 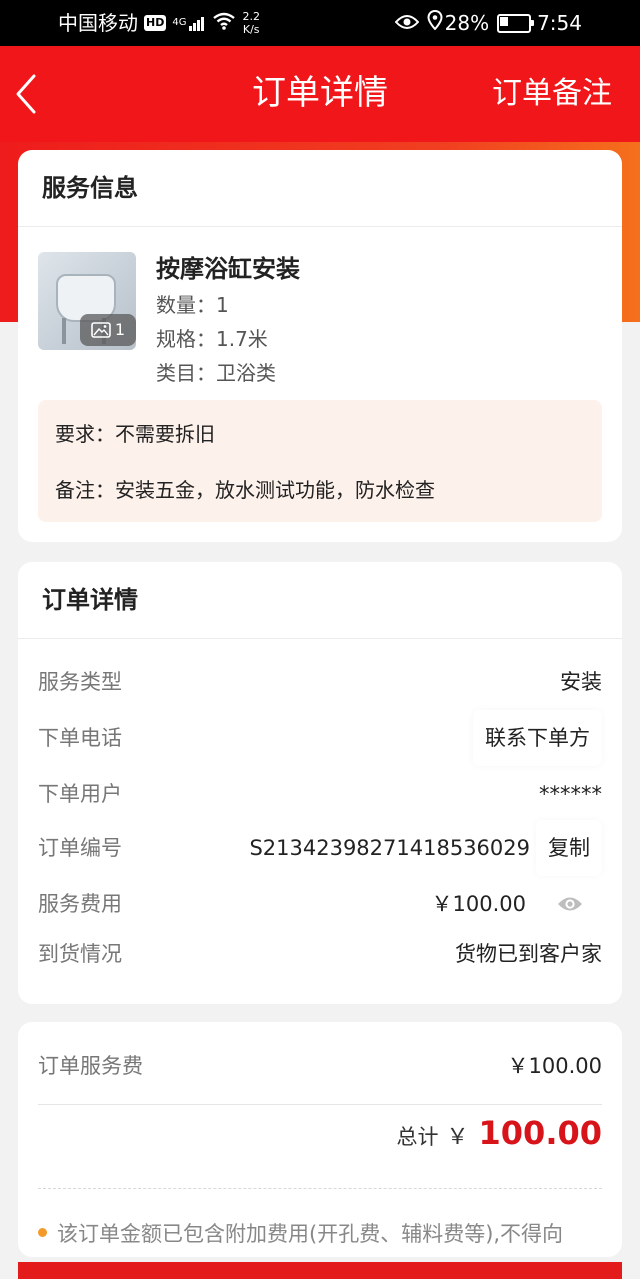 What do you see at coordinates (101, 330) in the screenshot?
I see `image-icon` at bounding box center [101, 330].